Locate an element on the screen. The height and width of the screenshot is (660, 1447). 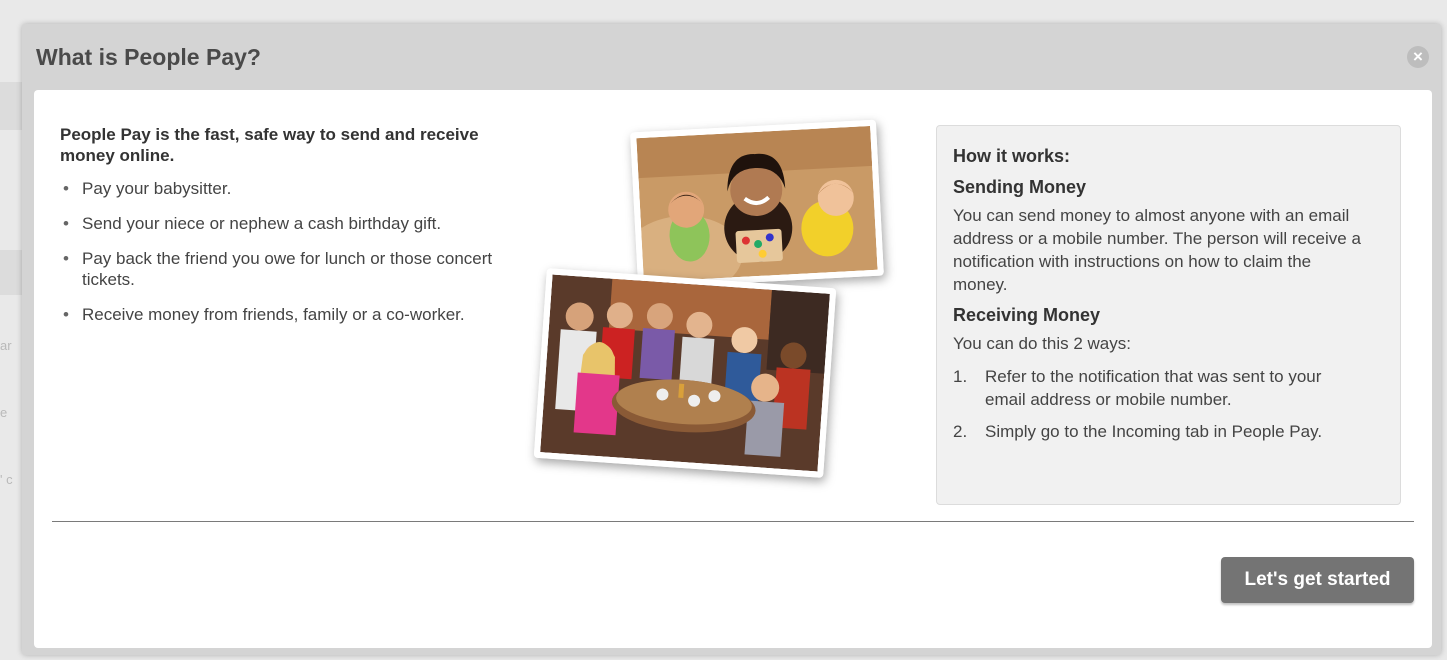
background-text: e is located at coordinates (4, 412).